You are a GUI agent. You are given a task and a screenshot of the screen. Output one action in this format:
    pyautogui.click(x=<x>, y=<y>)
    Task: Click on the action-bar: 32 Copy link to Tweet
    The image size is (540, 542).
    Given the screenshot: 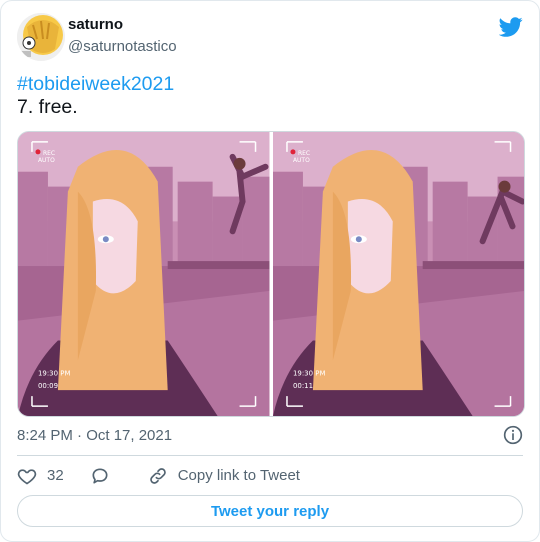 What is the action you would take?
    pyautogui.click(x=171, y=476)
    